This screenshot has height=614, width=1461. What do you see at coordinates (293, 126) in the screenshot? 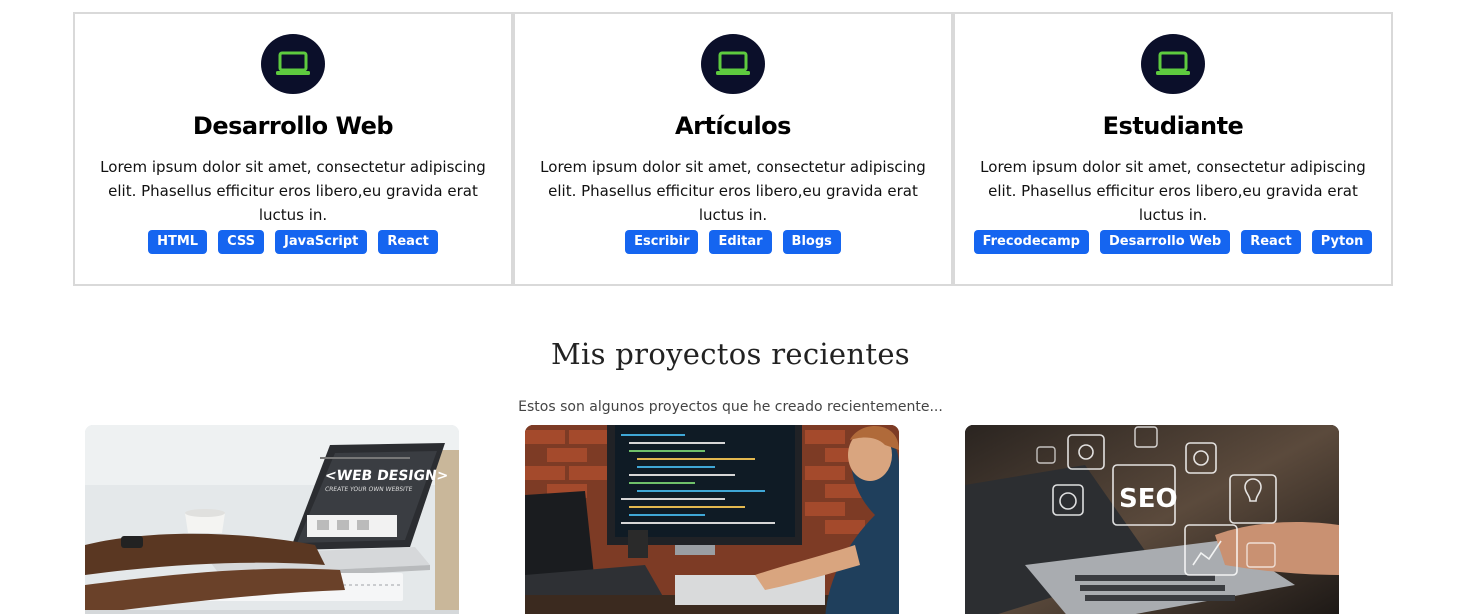
I see `card-title: Desarrollo Web` at bounding box center [293, 126].